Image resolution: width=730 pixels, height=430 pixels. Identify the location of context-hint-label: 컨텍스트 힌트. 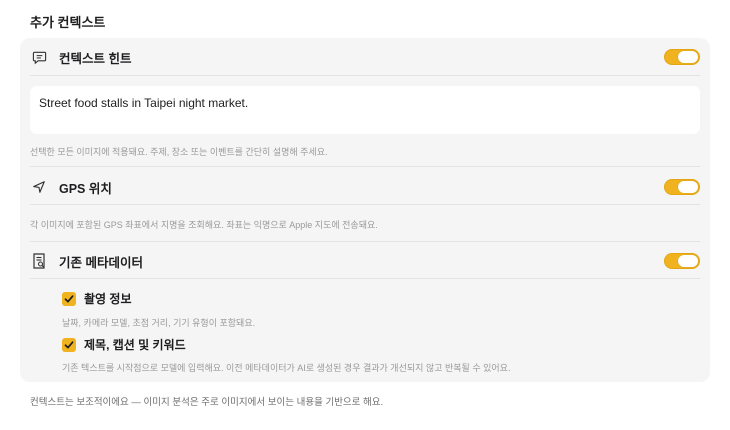
(95, 58).